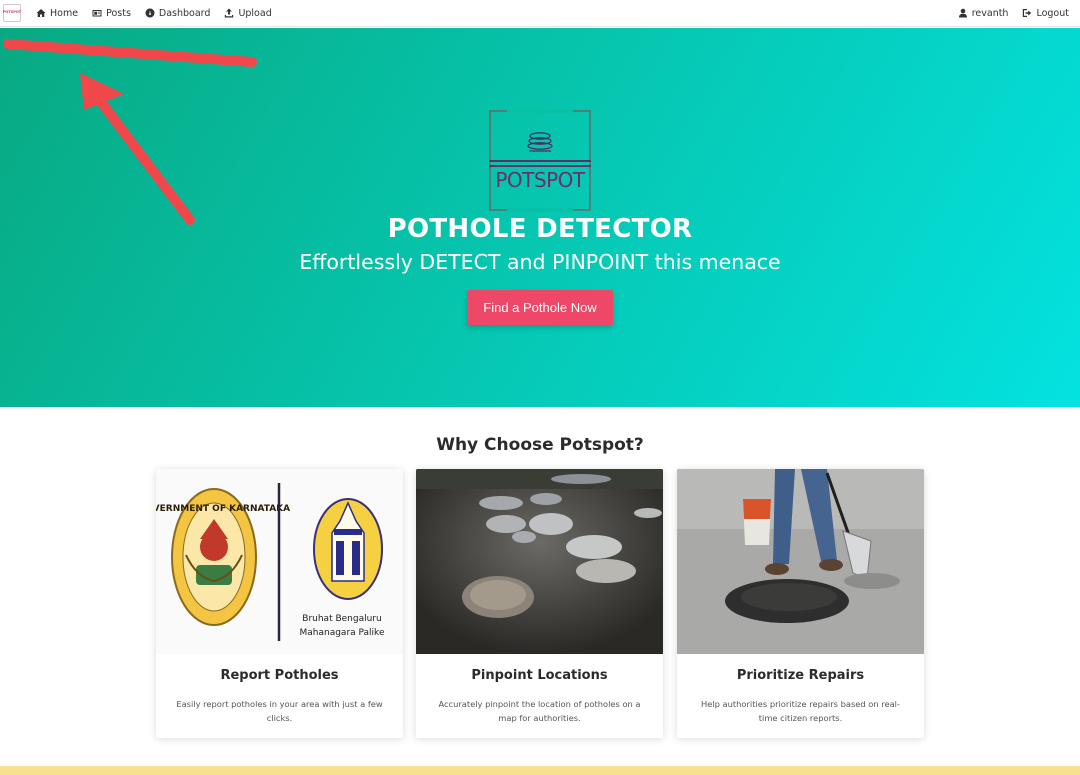 This screenshot has height=775, width=1080. Describe the element at coordinates (229, 13) in the screenshot. I see `upload-icon` at that location.